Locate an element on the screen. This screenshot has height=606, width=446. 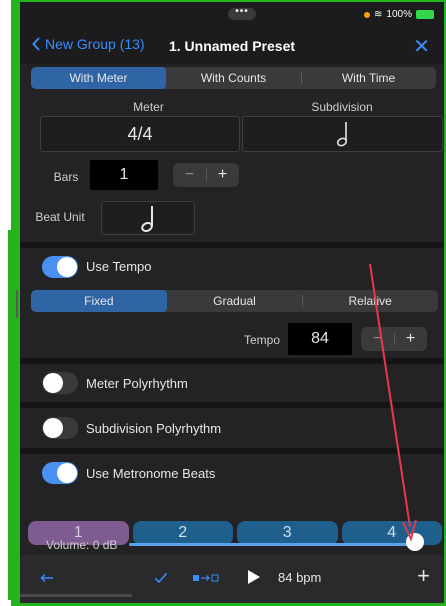
left-arrow-icon is located at coordinates (47, 578).